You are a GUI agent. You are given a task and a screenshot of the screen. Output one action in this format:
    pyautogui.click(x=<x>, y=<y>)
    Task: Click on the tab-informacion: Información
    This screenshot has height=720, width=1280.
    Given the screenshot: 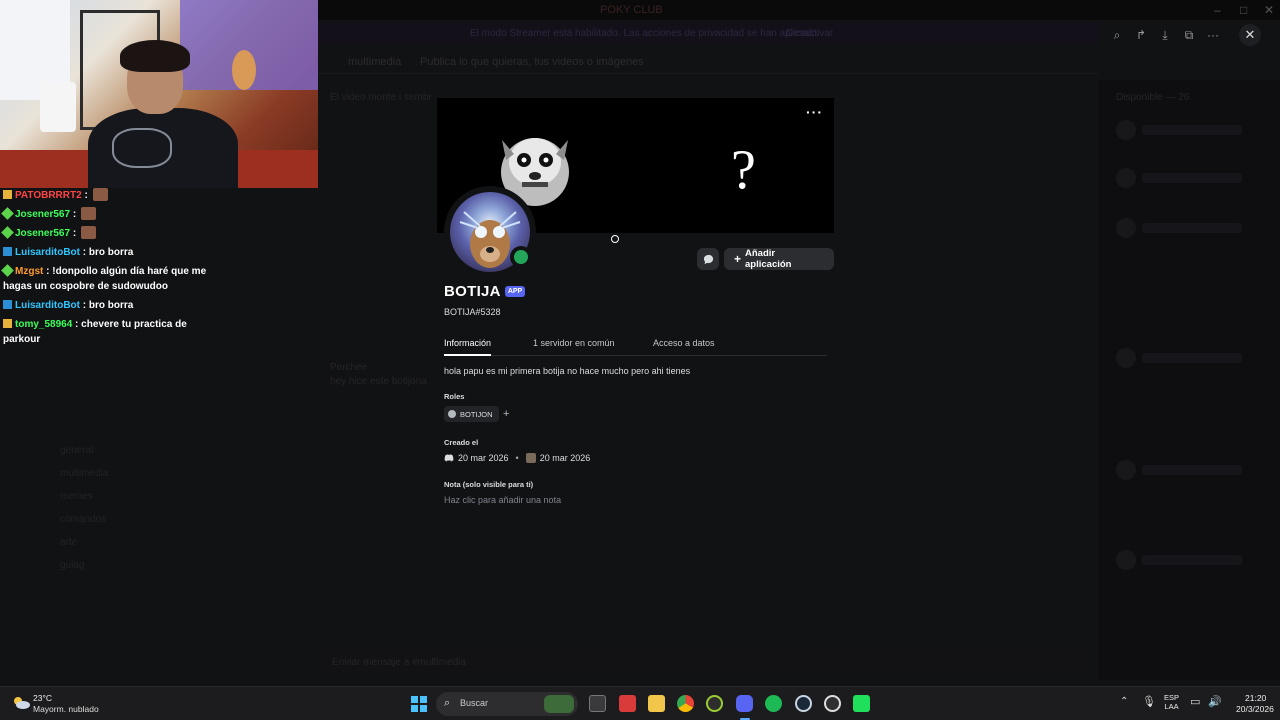 What is the action you would take?
    pyautogui.click(x=468, y=347)
    